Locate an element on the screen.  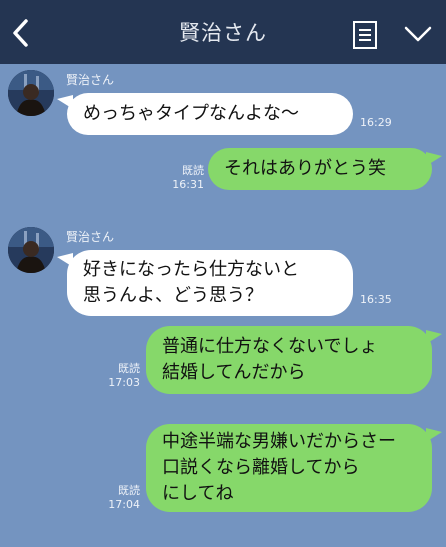
message-text: それはありがとう笑 is located at coordinates (305, 168).